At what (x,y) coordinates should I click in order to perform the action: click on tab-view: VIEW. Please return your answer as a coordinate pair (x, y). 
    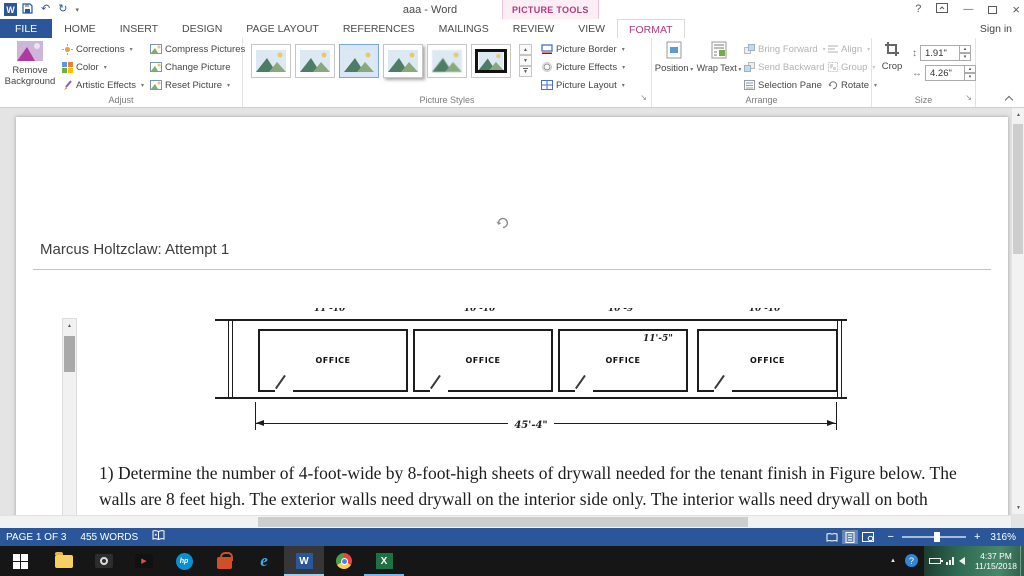
    Looking at the image, I should click on (591, 28).